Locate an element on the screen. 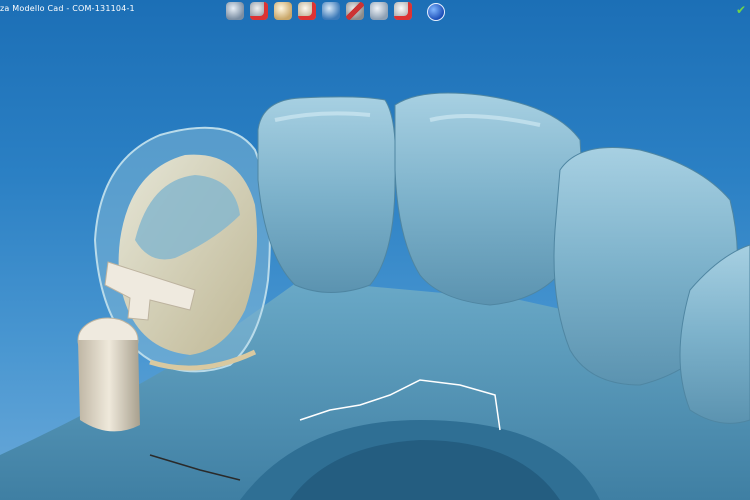  layer-remove-icon is located at coordinates (379, 11).